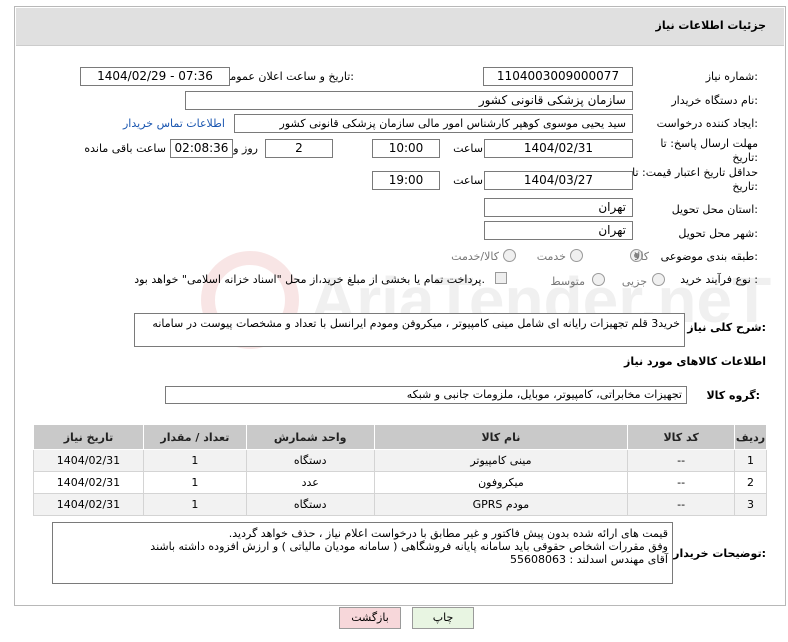 The height and width of the screenshot is (642, 788). Describe the element at coordinates (468, 180) in the screenshot. I see `price-time-label: ساعت` at that location.